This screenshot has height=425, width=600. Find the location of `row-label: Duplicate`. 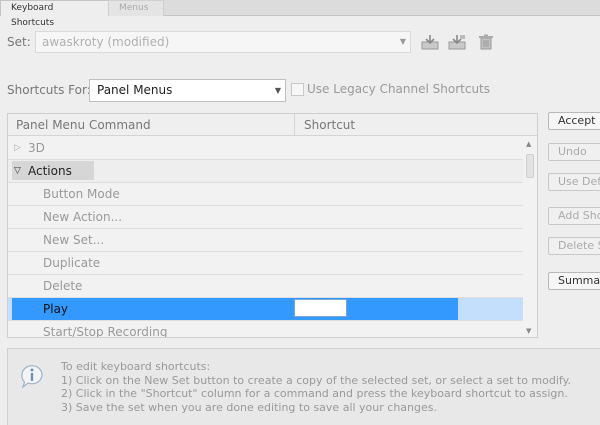

row-label: Duplicate is located at coordinates (72, 263).